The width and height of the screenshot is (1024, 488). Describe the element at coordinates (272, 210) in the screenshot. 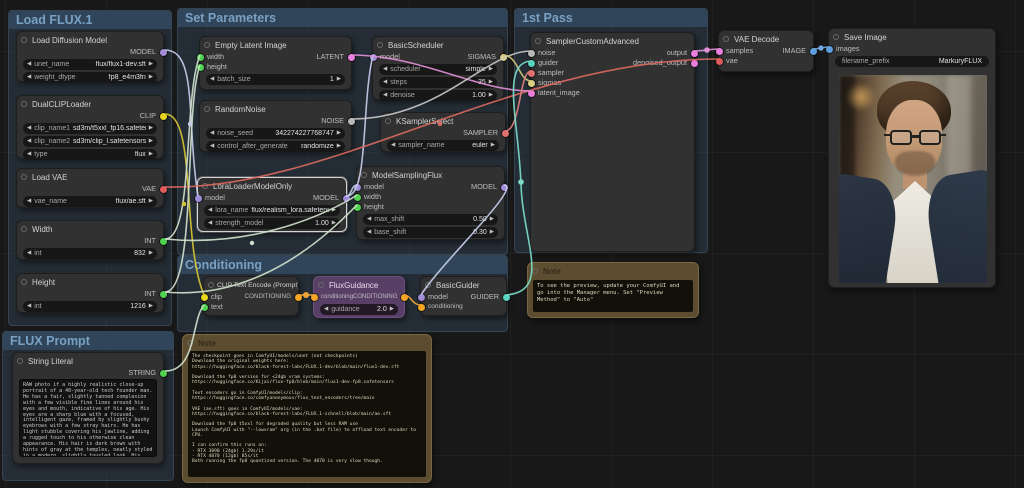

I see `widget-lora-name: ◀lora_nameflux/realism_lora.safetensors ▶` at that location.